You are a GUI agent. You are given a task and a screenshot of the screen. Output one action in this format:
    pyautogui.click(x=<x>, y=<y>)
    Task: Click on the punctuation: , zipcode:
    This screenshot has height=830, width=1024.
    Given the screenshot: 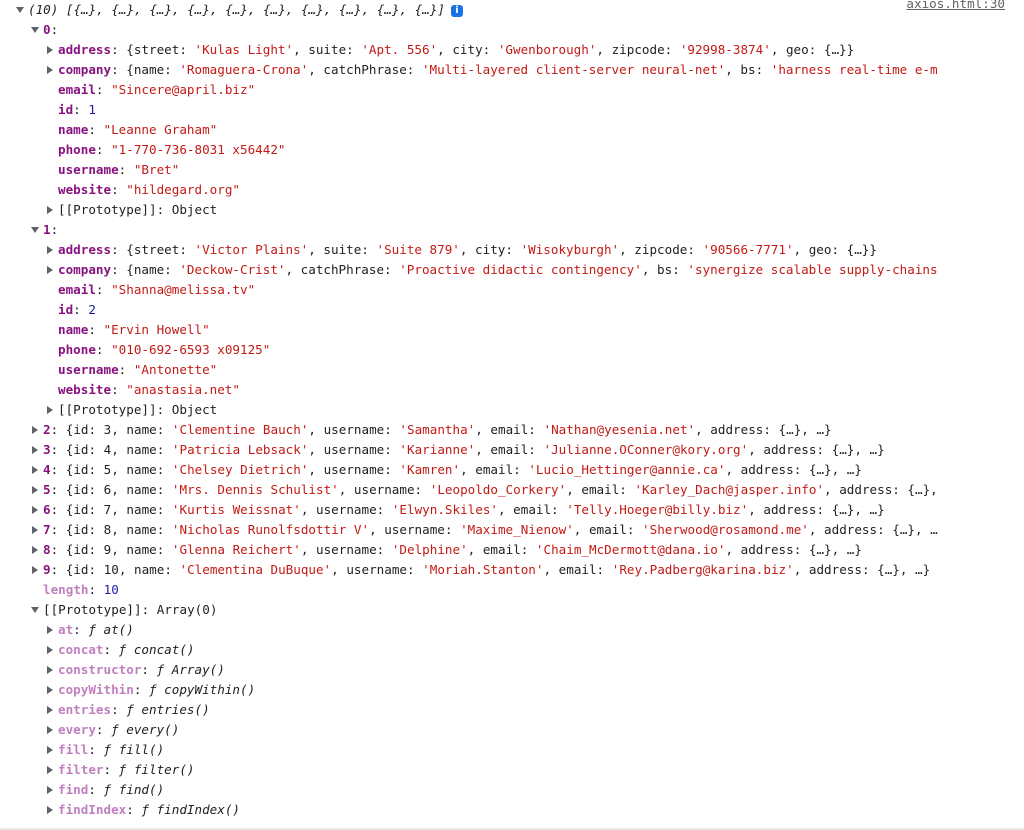 What is the action you would take?
    pyautogui.click(x=638, y=49)
    